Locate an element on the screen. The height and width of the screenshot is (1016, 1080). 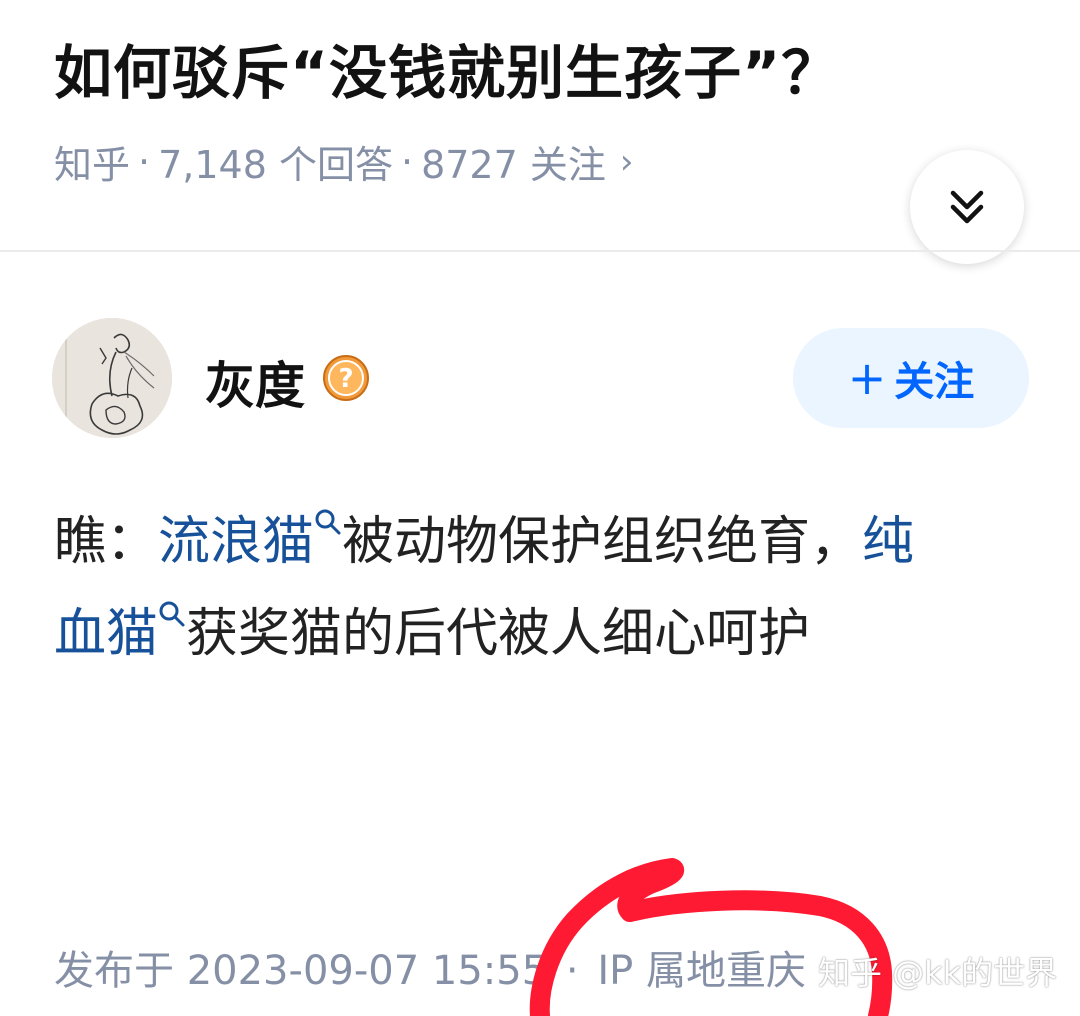
question-source: 知乎 is located at coordinates (92, 165).